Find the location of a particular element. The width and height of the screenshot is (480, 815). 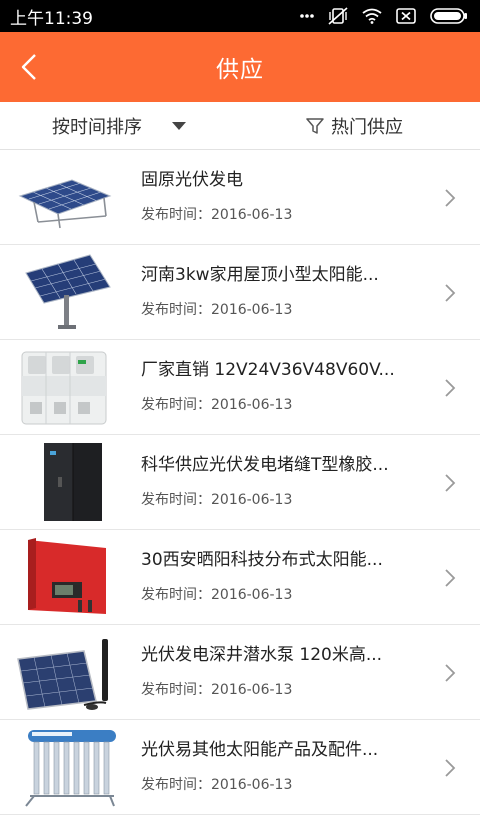

app-bar: 供应 is located at coordinates (240, 67).